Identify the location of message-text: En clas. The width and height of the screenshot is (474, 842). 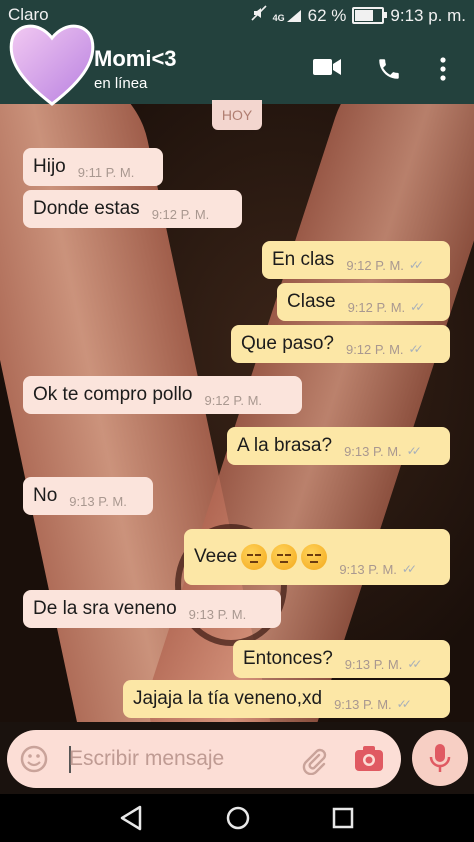
(303, 259).